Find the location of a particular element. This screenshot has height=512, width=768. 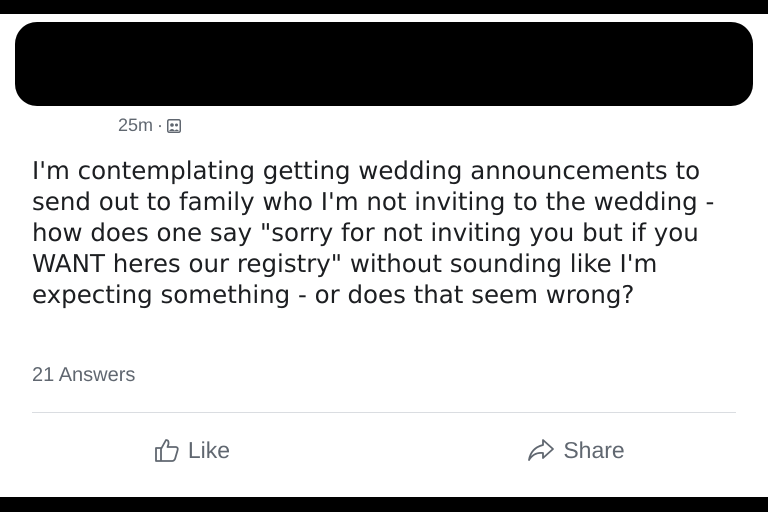

thumbs-up-icon is located at coordinates (167, 450).